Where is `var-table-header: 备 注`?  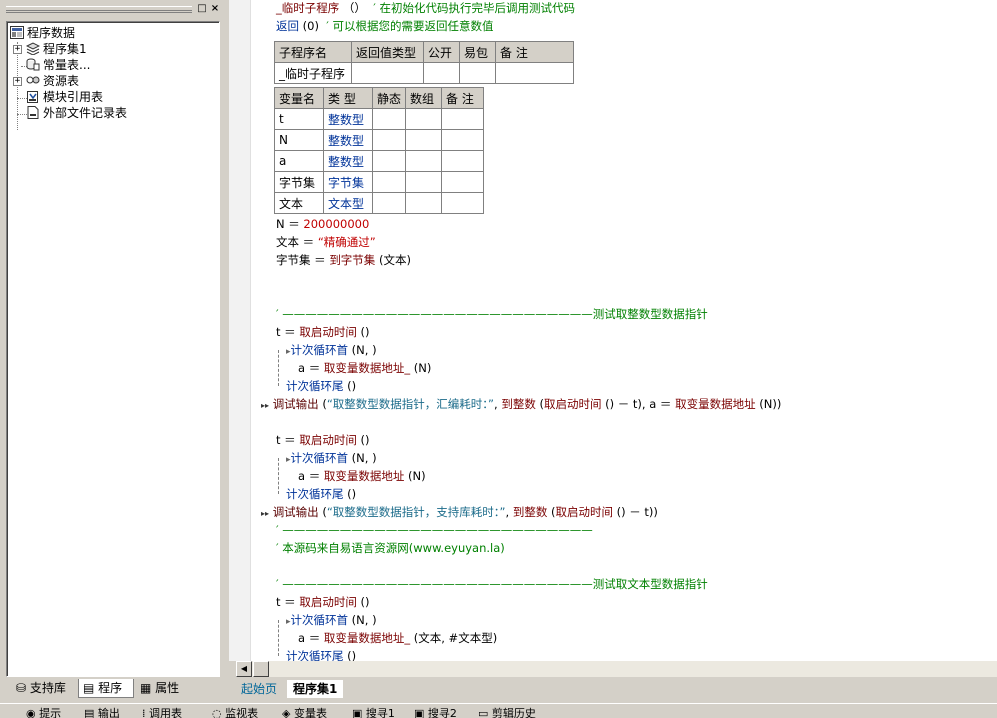 var-table-header: 备 注 is located at coordinates (463, 98).